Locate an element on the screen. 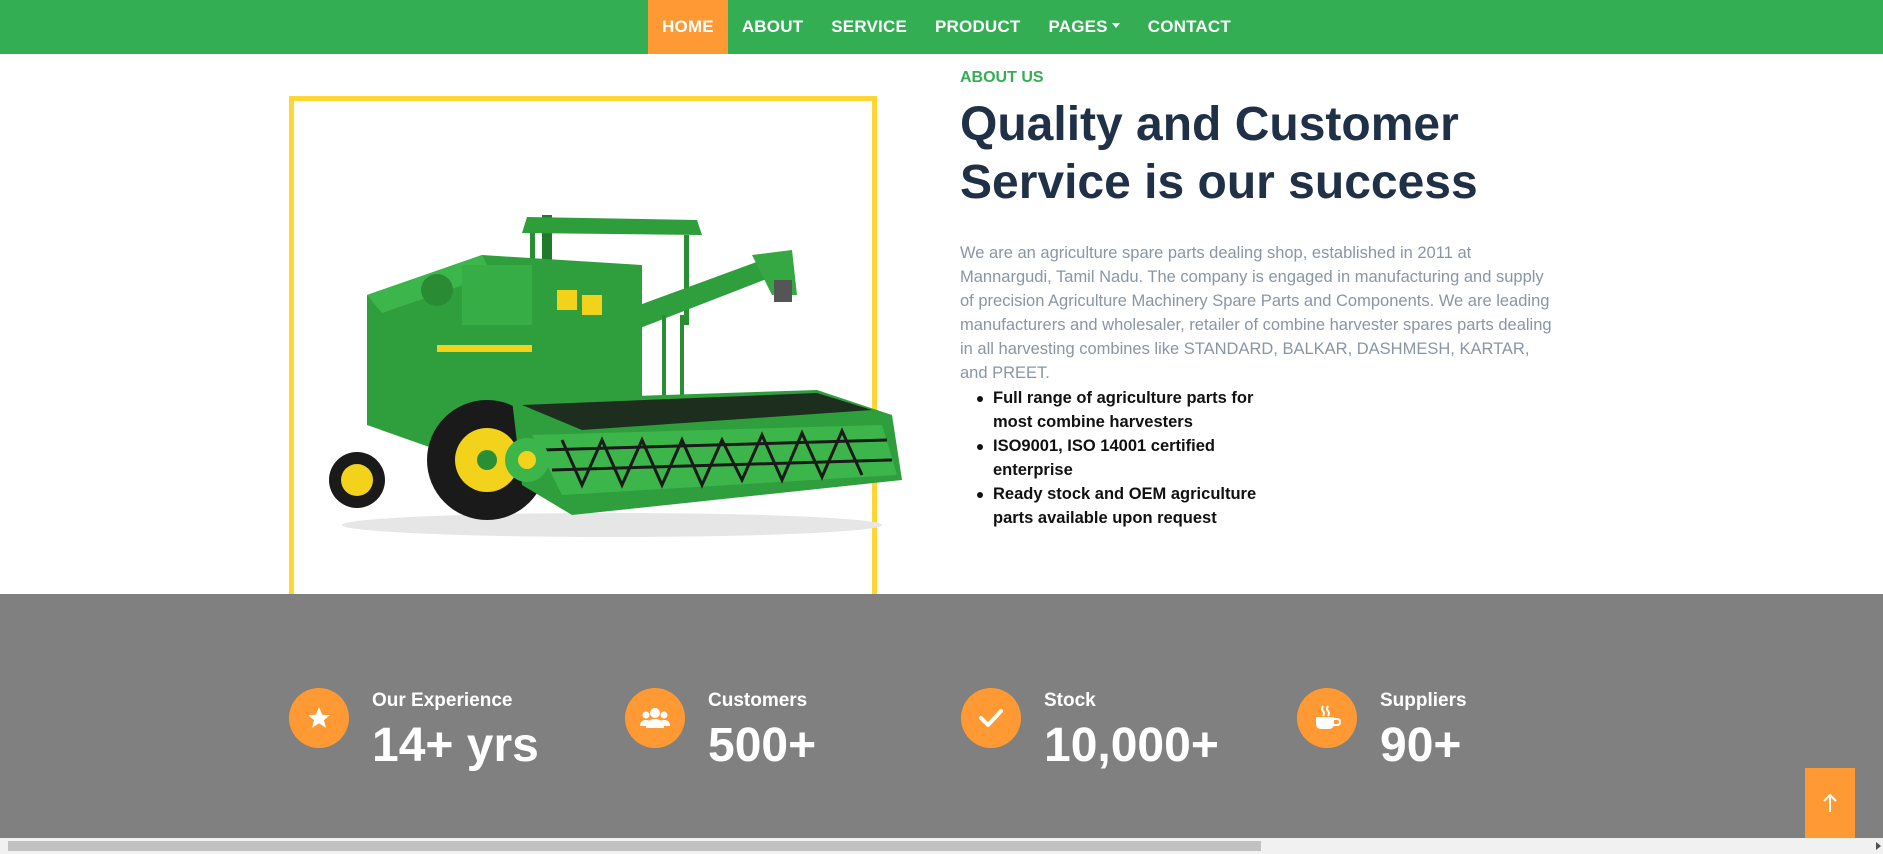 Image resolution: width=1883 pixels, height=854 pixels. stat-label: Stock is located at coordinates (1070, 700).